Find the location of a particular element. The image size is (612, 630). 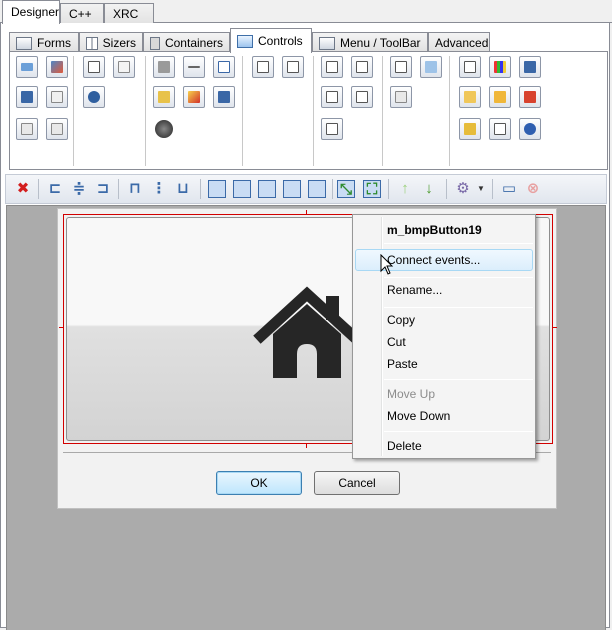

tree-control-icon is located at coordinates (362, 97).